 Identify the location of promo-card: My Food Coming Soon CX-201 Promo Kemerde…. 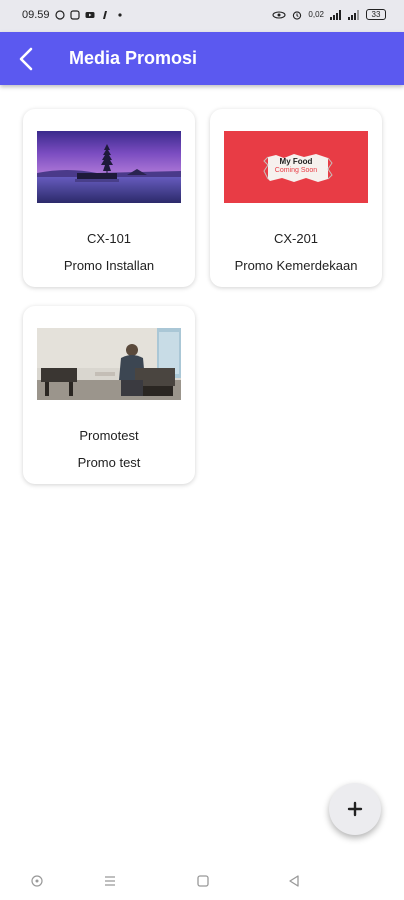
(296, 198).